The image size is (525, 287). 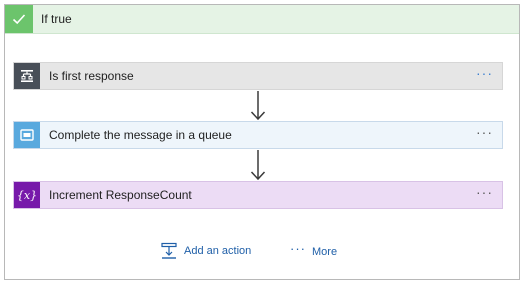 I want to click on step-complete-message: Complete the message in a queue ···, so click(x=258, y=135).